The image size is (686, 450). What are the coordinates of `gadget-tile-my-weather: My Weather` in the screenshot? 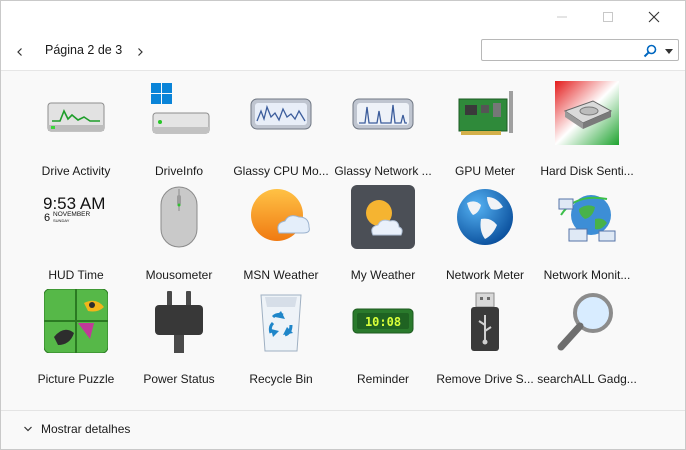 It's located at (383, 229).